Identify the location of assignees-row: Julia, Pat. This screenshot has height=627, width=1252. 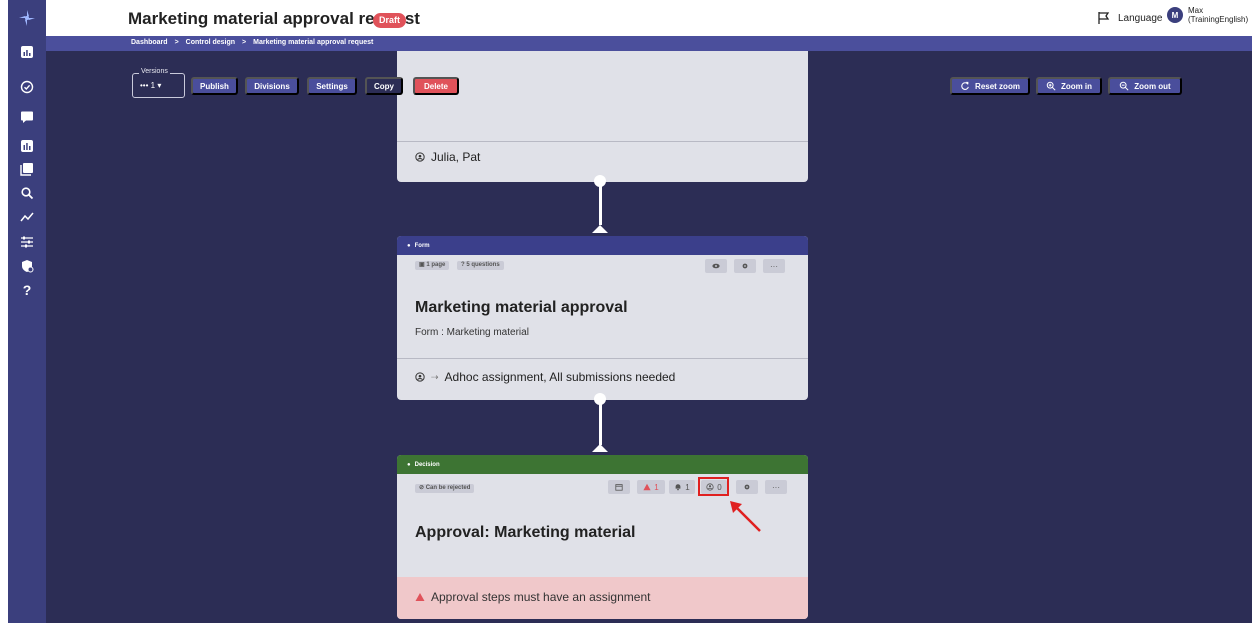
(447, 157).